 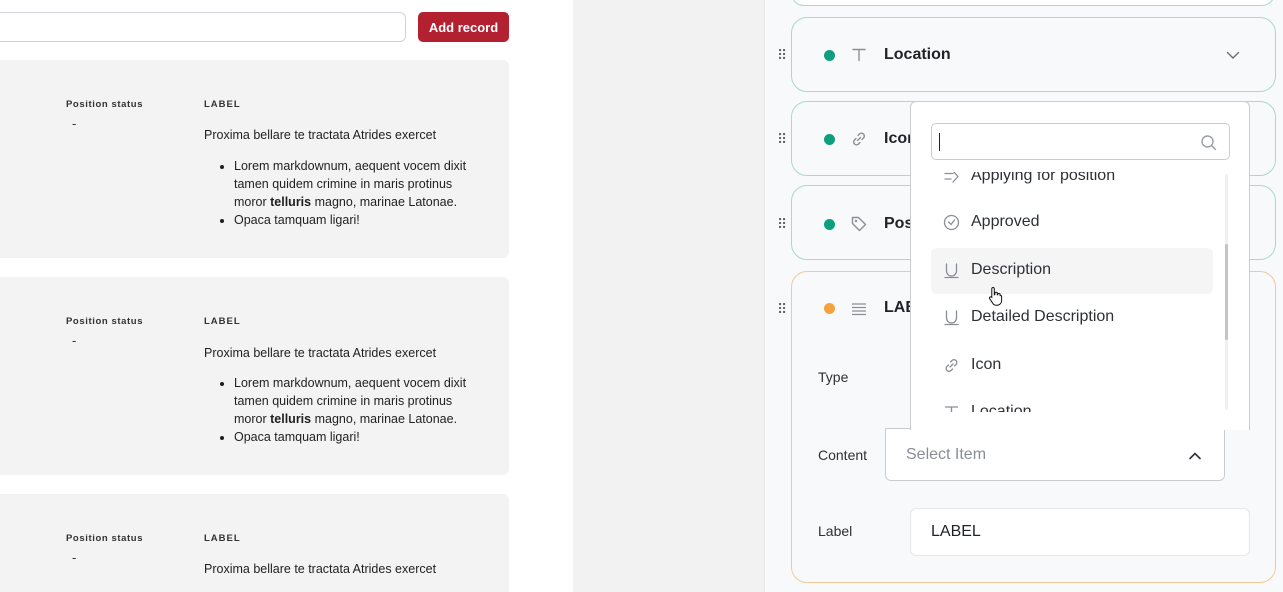 What do you see at coordinates (1072, 223) in the screenshot?
I see `dropdown-option: Approved` at bounding box center [1072, 223].